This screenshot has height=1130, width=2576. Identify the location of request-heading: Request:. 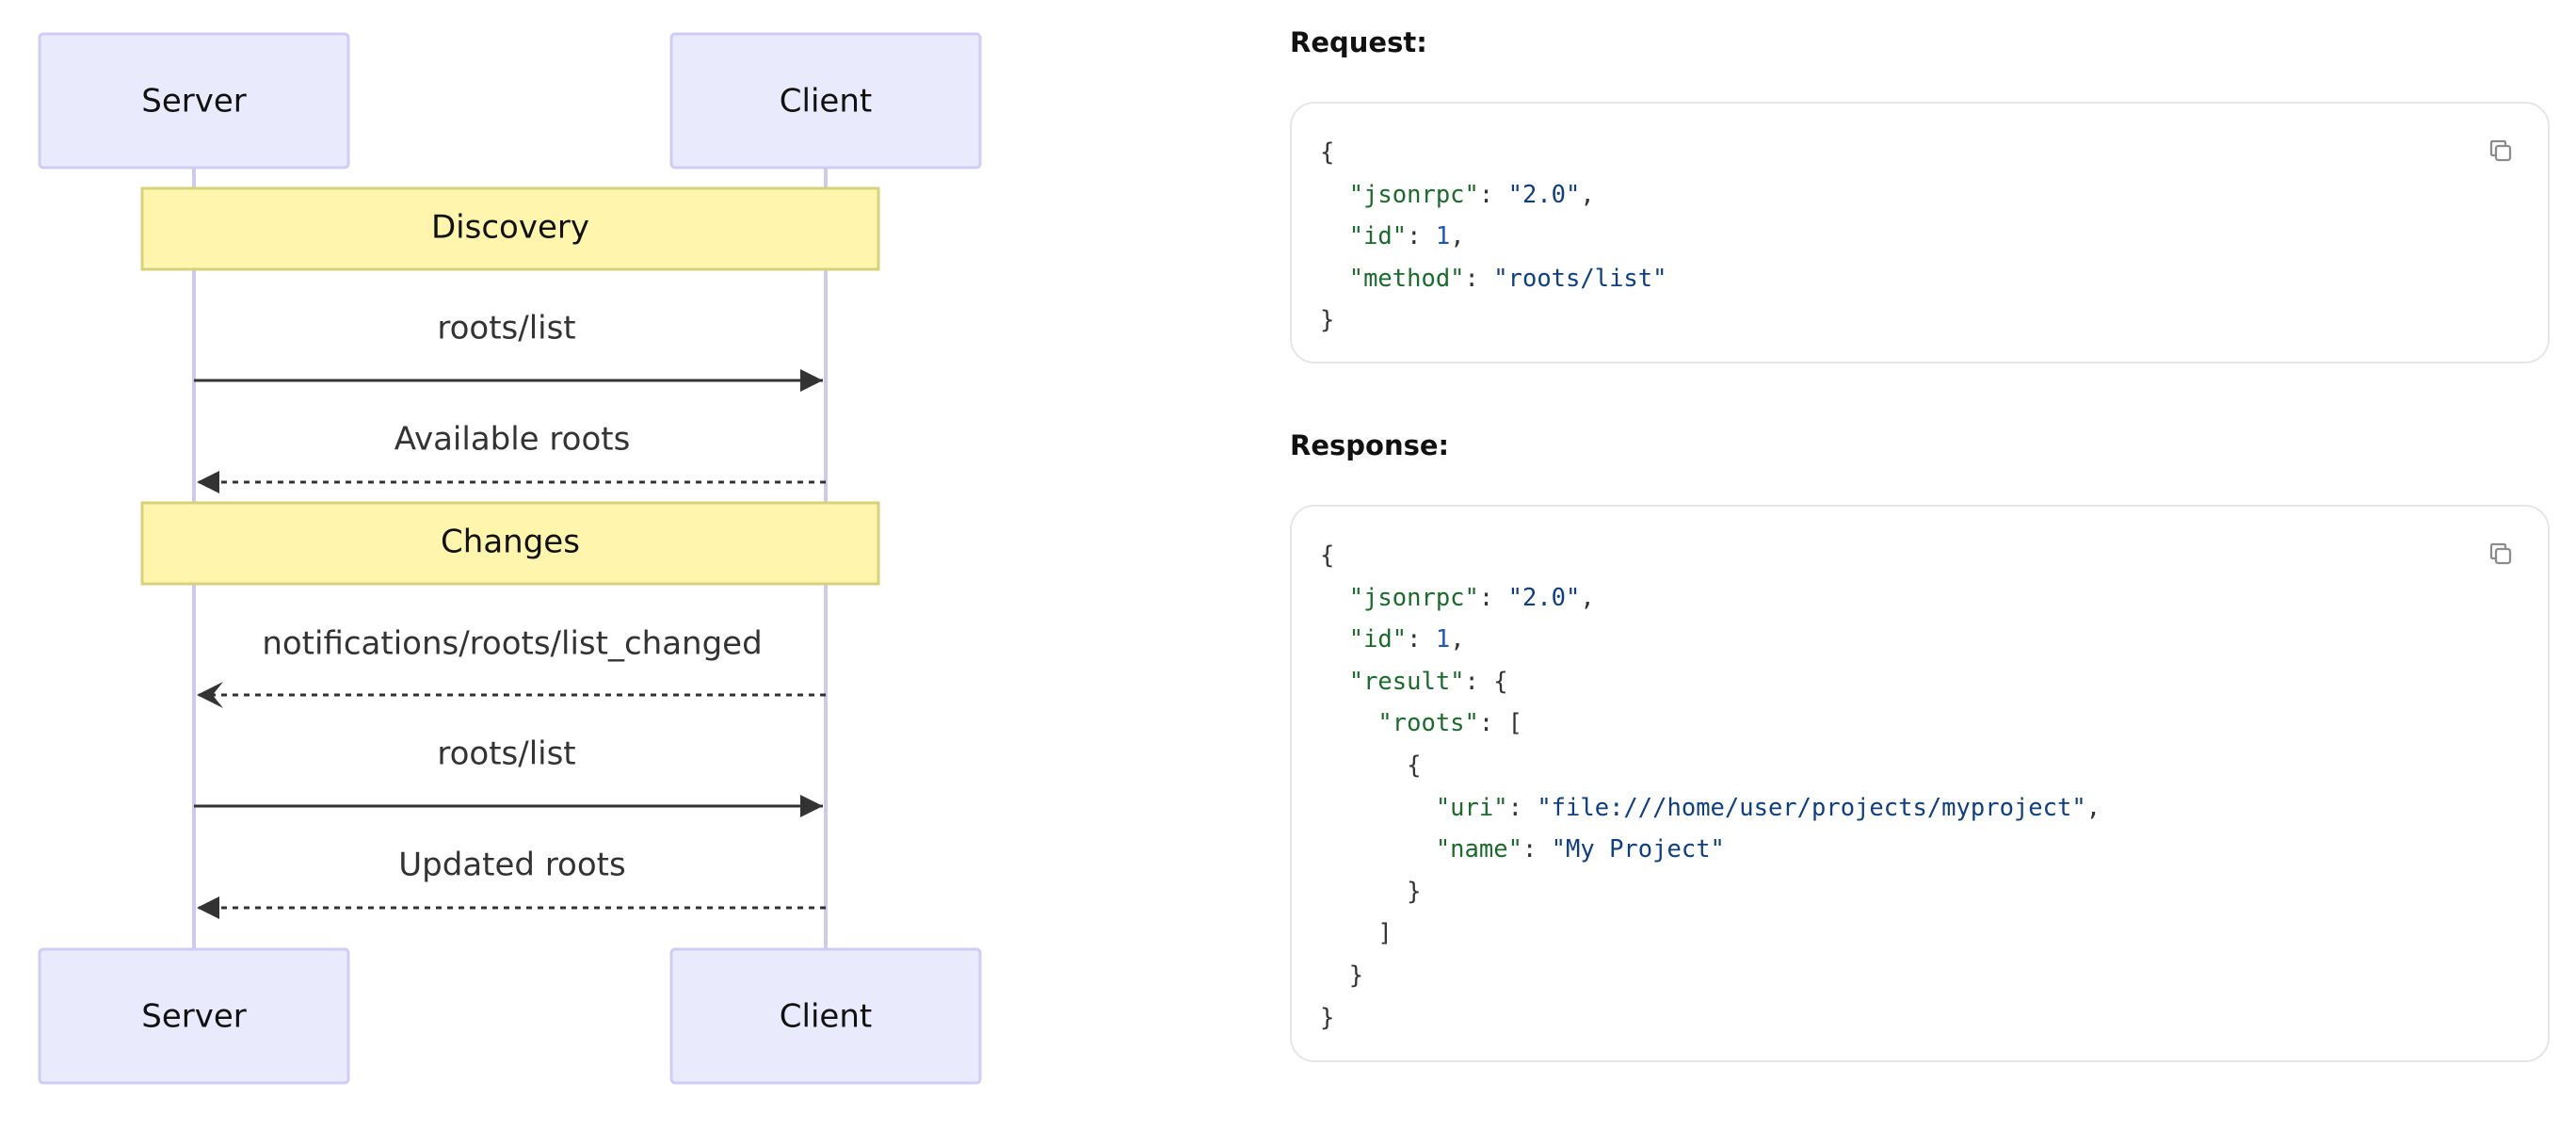
(1358, 42).